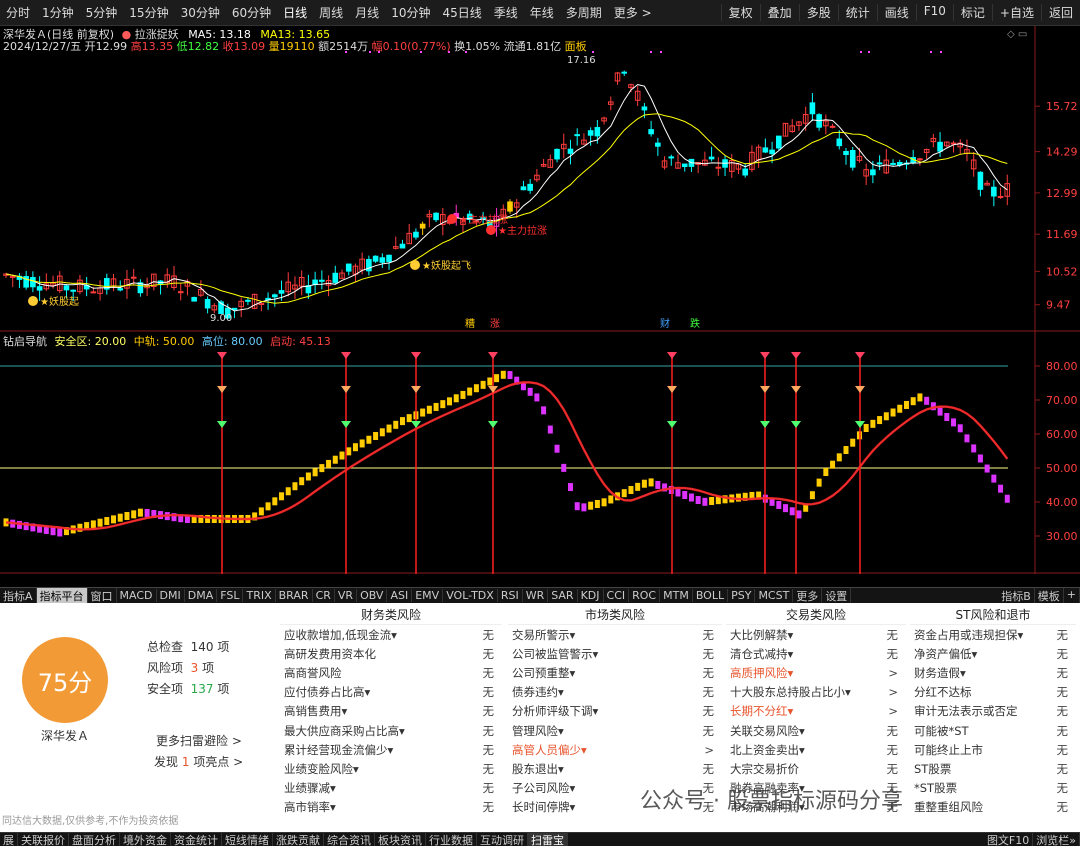  Describe the element at coordinates (1060, 12) in the screenshot. I see `toolbar-button-8: 返回` at that location.